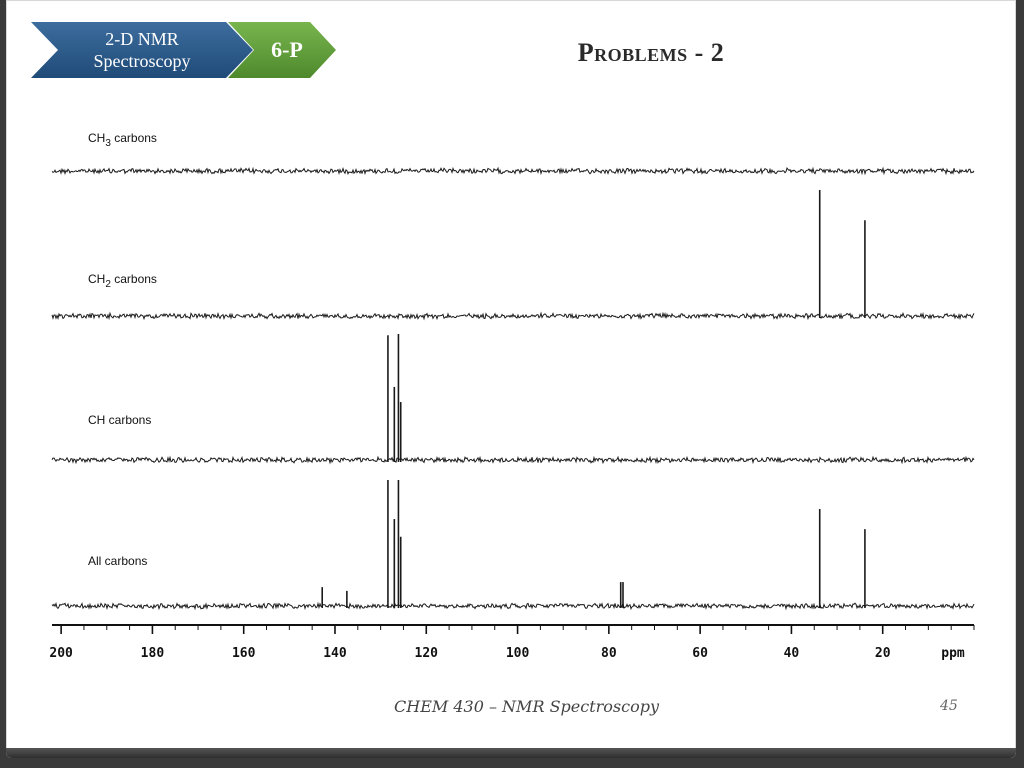  Describe the element at coordinates (792, 653) in the screenshot. I see `x-tick-label: 40` at that location.